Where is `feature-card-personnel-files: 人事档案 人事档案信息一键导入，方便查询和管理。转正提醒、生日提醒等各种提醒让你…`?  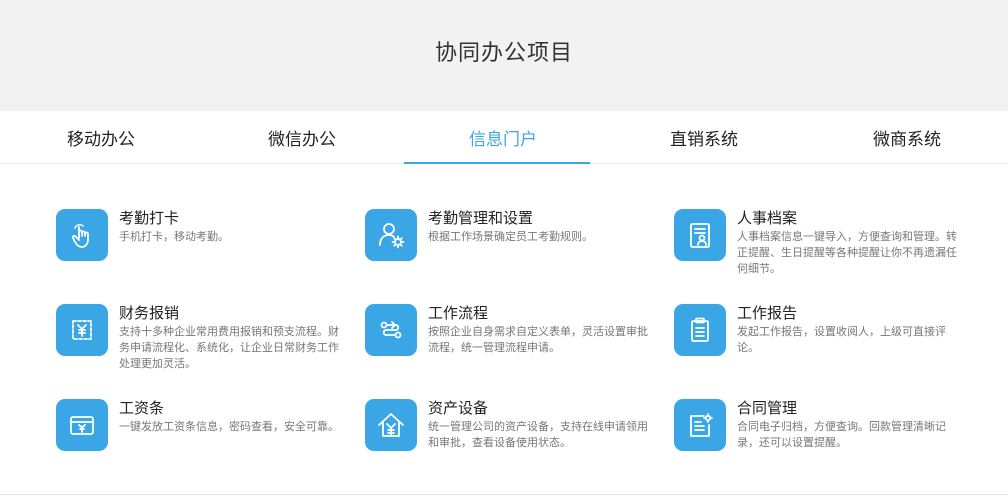
feature-card-personnel-files: 人事档案 人事档案信息一键导入，方便查询和管理。转正提醒、生日提醒等各种提醒让你… is located at coordinates (819, 249).